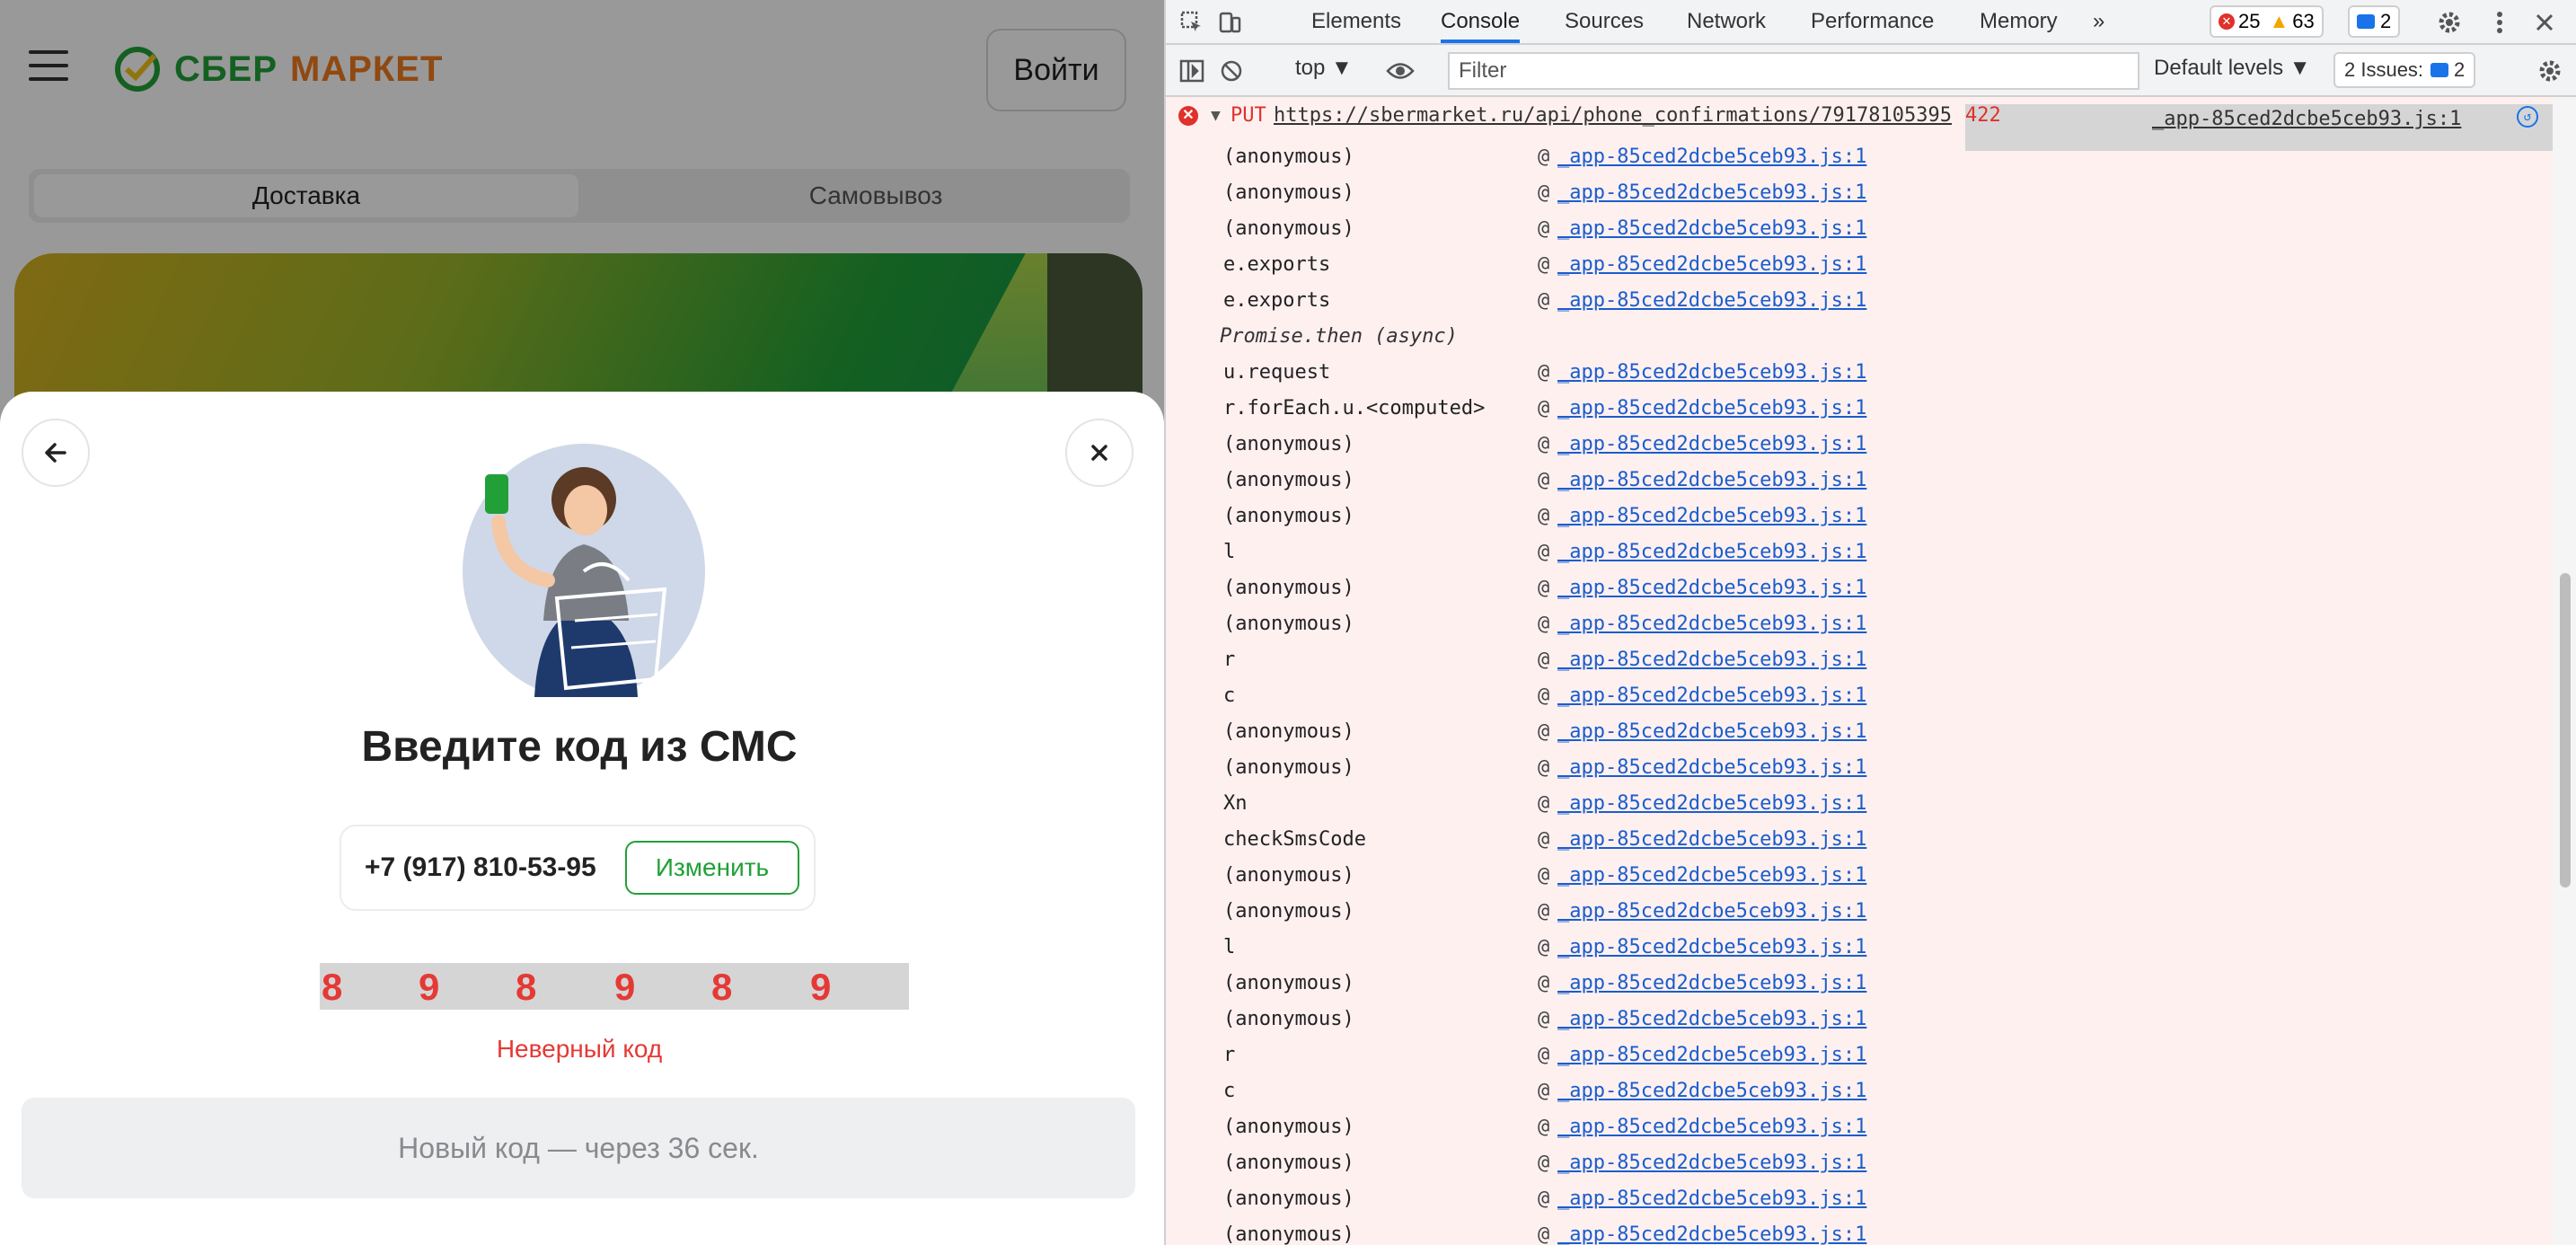 Image resolution: width=2576 pixels, height=1245 pixels. Describe the element at coordinates (1872, 21) in the screenshot. I see `tab-performance: Performance` at that location.